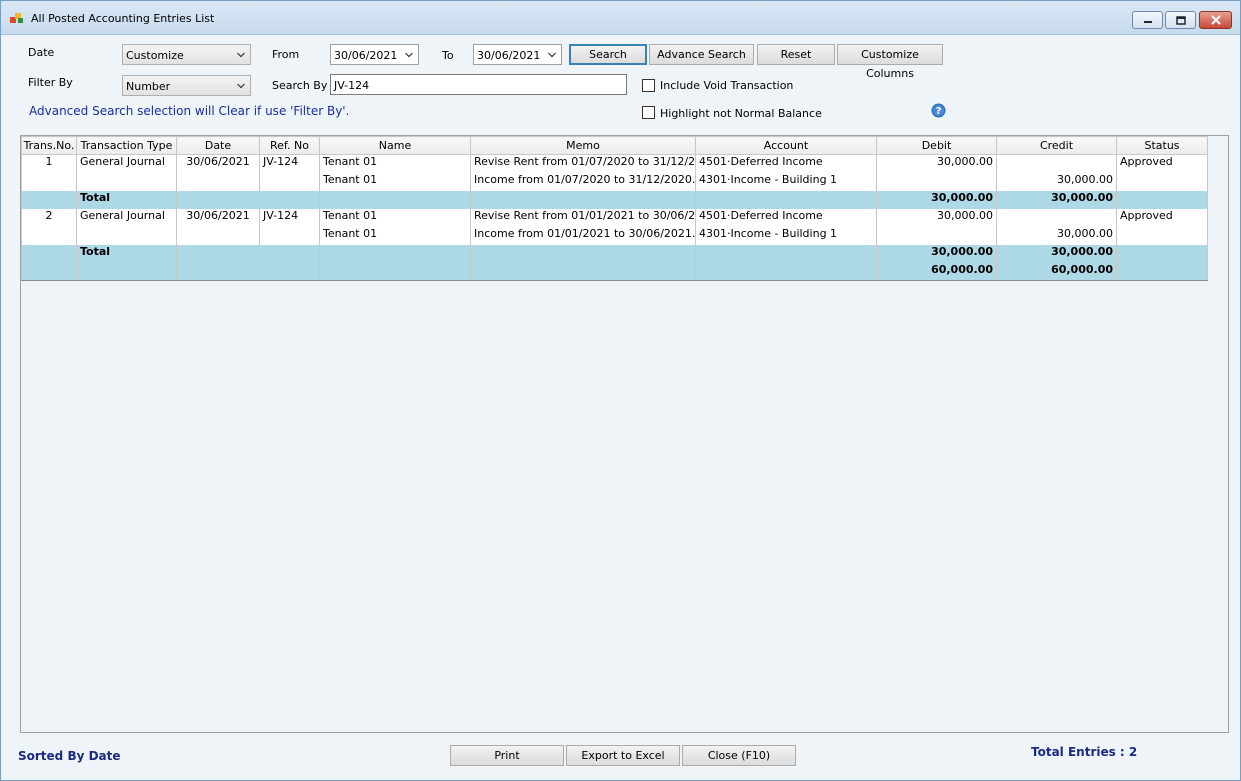 This screenshot has height=781, width=1241. Describe the element at coordinates (148, 86) in the screenshot. I see `filter-by-value: Number` at that location.